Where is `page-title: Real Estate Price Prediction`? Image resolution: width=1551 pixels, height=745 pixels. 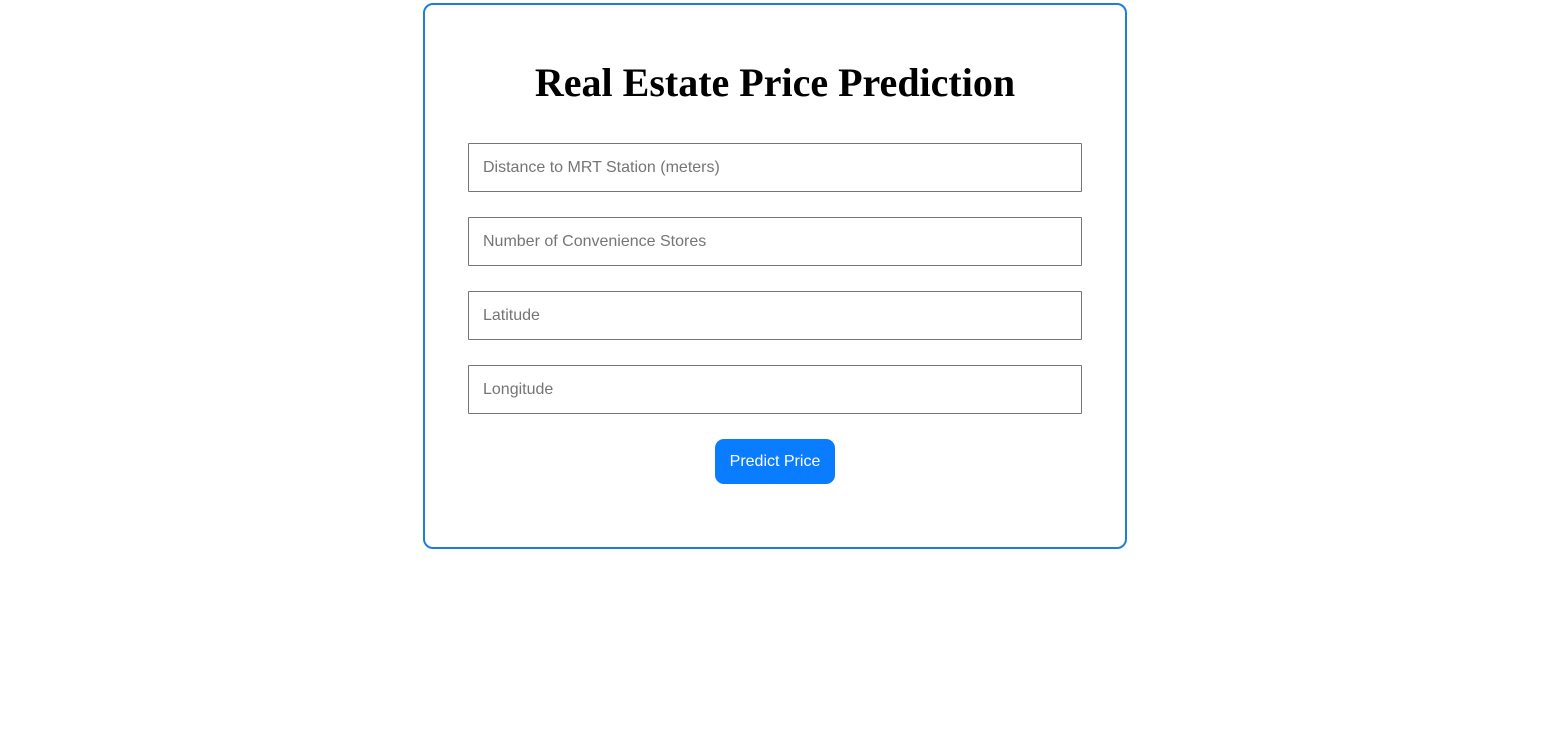 page-title: Real Estate Price Prediction is located at coordinates (775, 82).